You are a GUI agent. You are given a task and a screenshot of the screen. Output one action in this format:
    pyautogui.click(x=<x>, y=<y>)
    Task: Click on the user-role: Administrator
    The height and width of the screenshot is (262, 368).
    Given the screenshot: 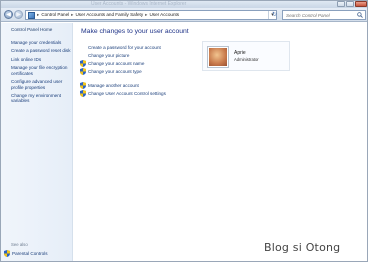 What is the action you would take?
    pyautogui.click(x=246, y=59)
    